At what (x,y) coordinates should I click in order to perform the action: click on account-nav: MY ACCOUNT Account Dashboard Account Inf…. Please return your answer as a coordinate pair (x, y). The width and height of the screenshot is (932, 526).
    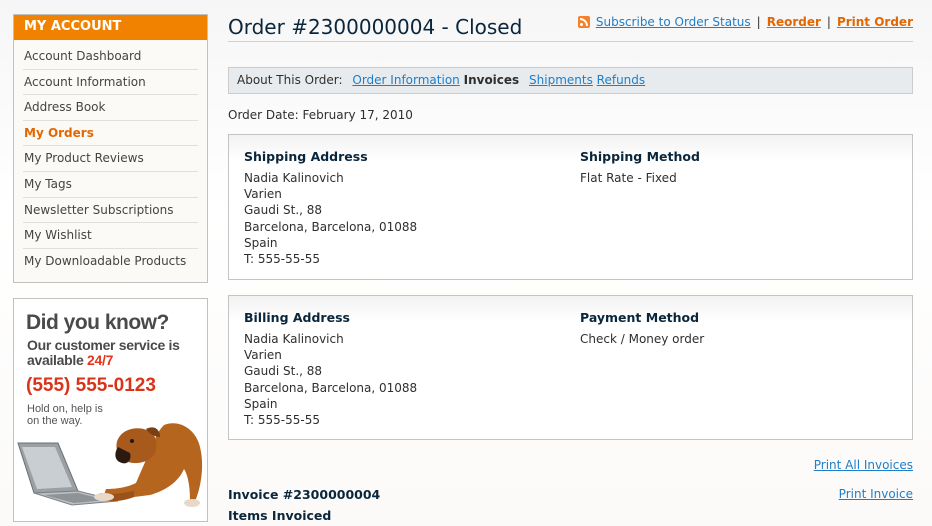
    Looking at the image, I should click on (110, 148).